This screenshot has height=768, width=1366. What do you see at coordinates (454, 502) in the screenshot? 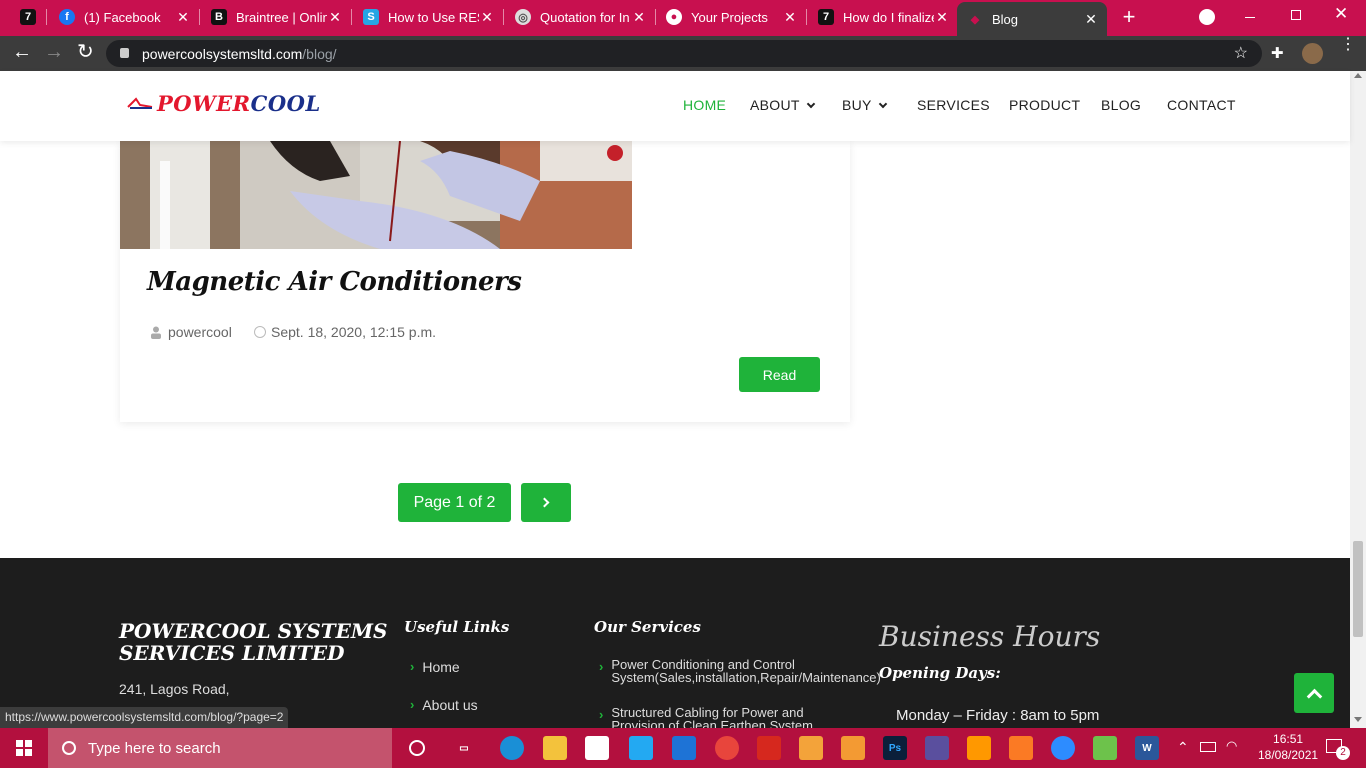
I see `pagination-label: Page 1 of 2` at bounding box center [454, 502].